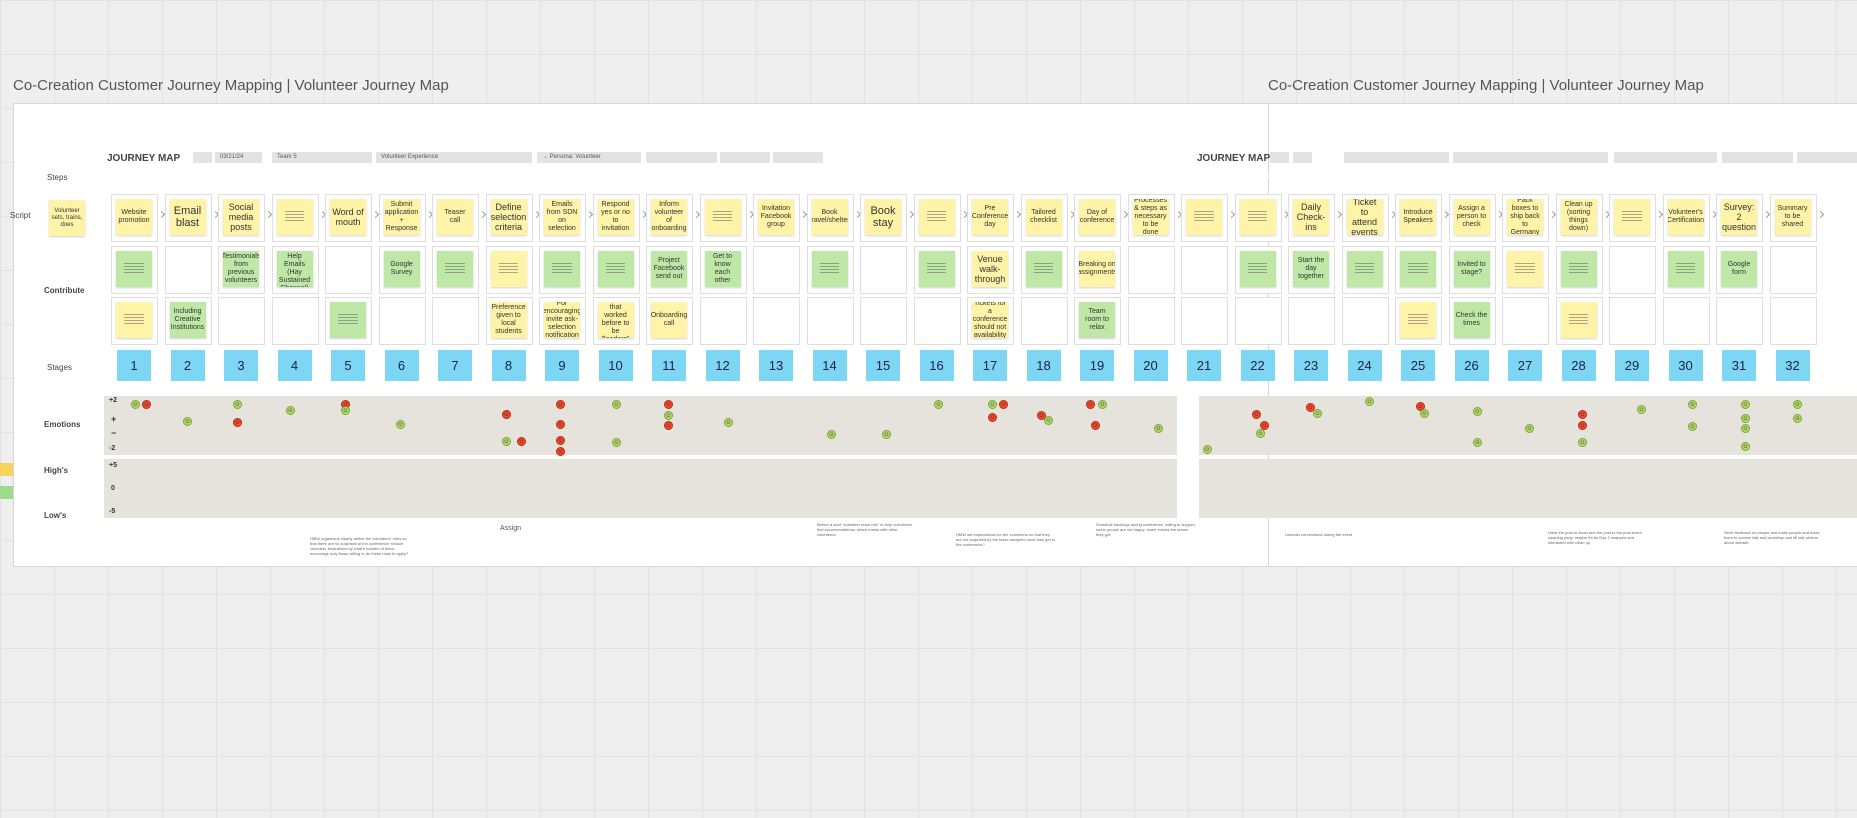 This screenshot has width=1857, height=818. Describe the element at coordinates (829, 217) in the screenshot. I see `script-sticky-14: Book travel/shelter` at that location.